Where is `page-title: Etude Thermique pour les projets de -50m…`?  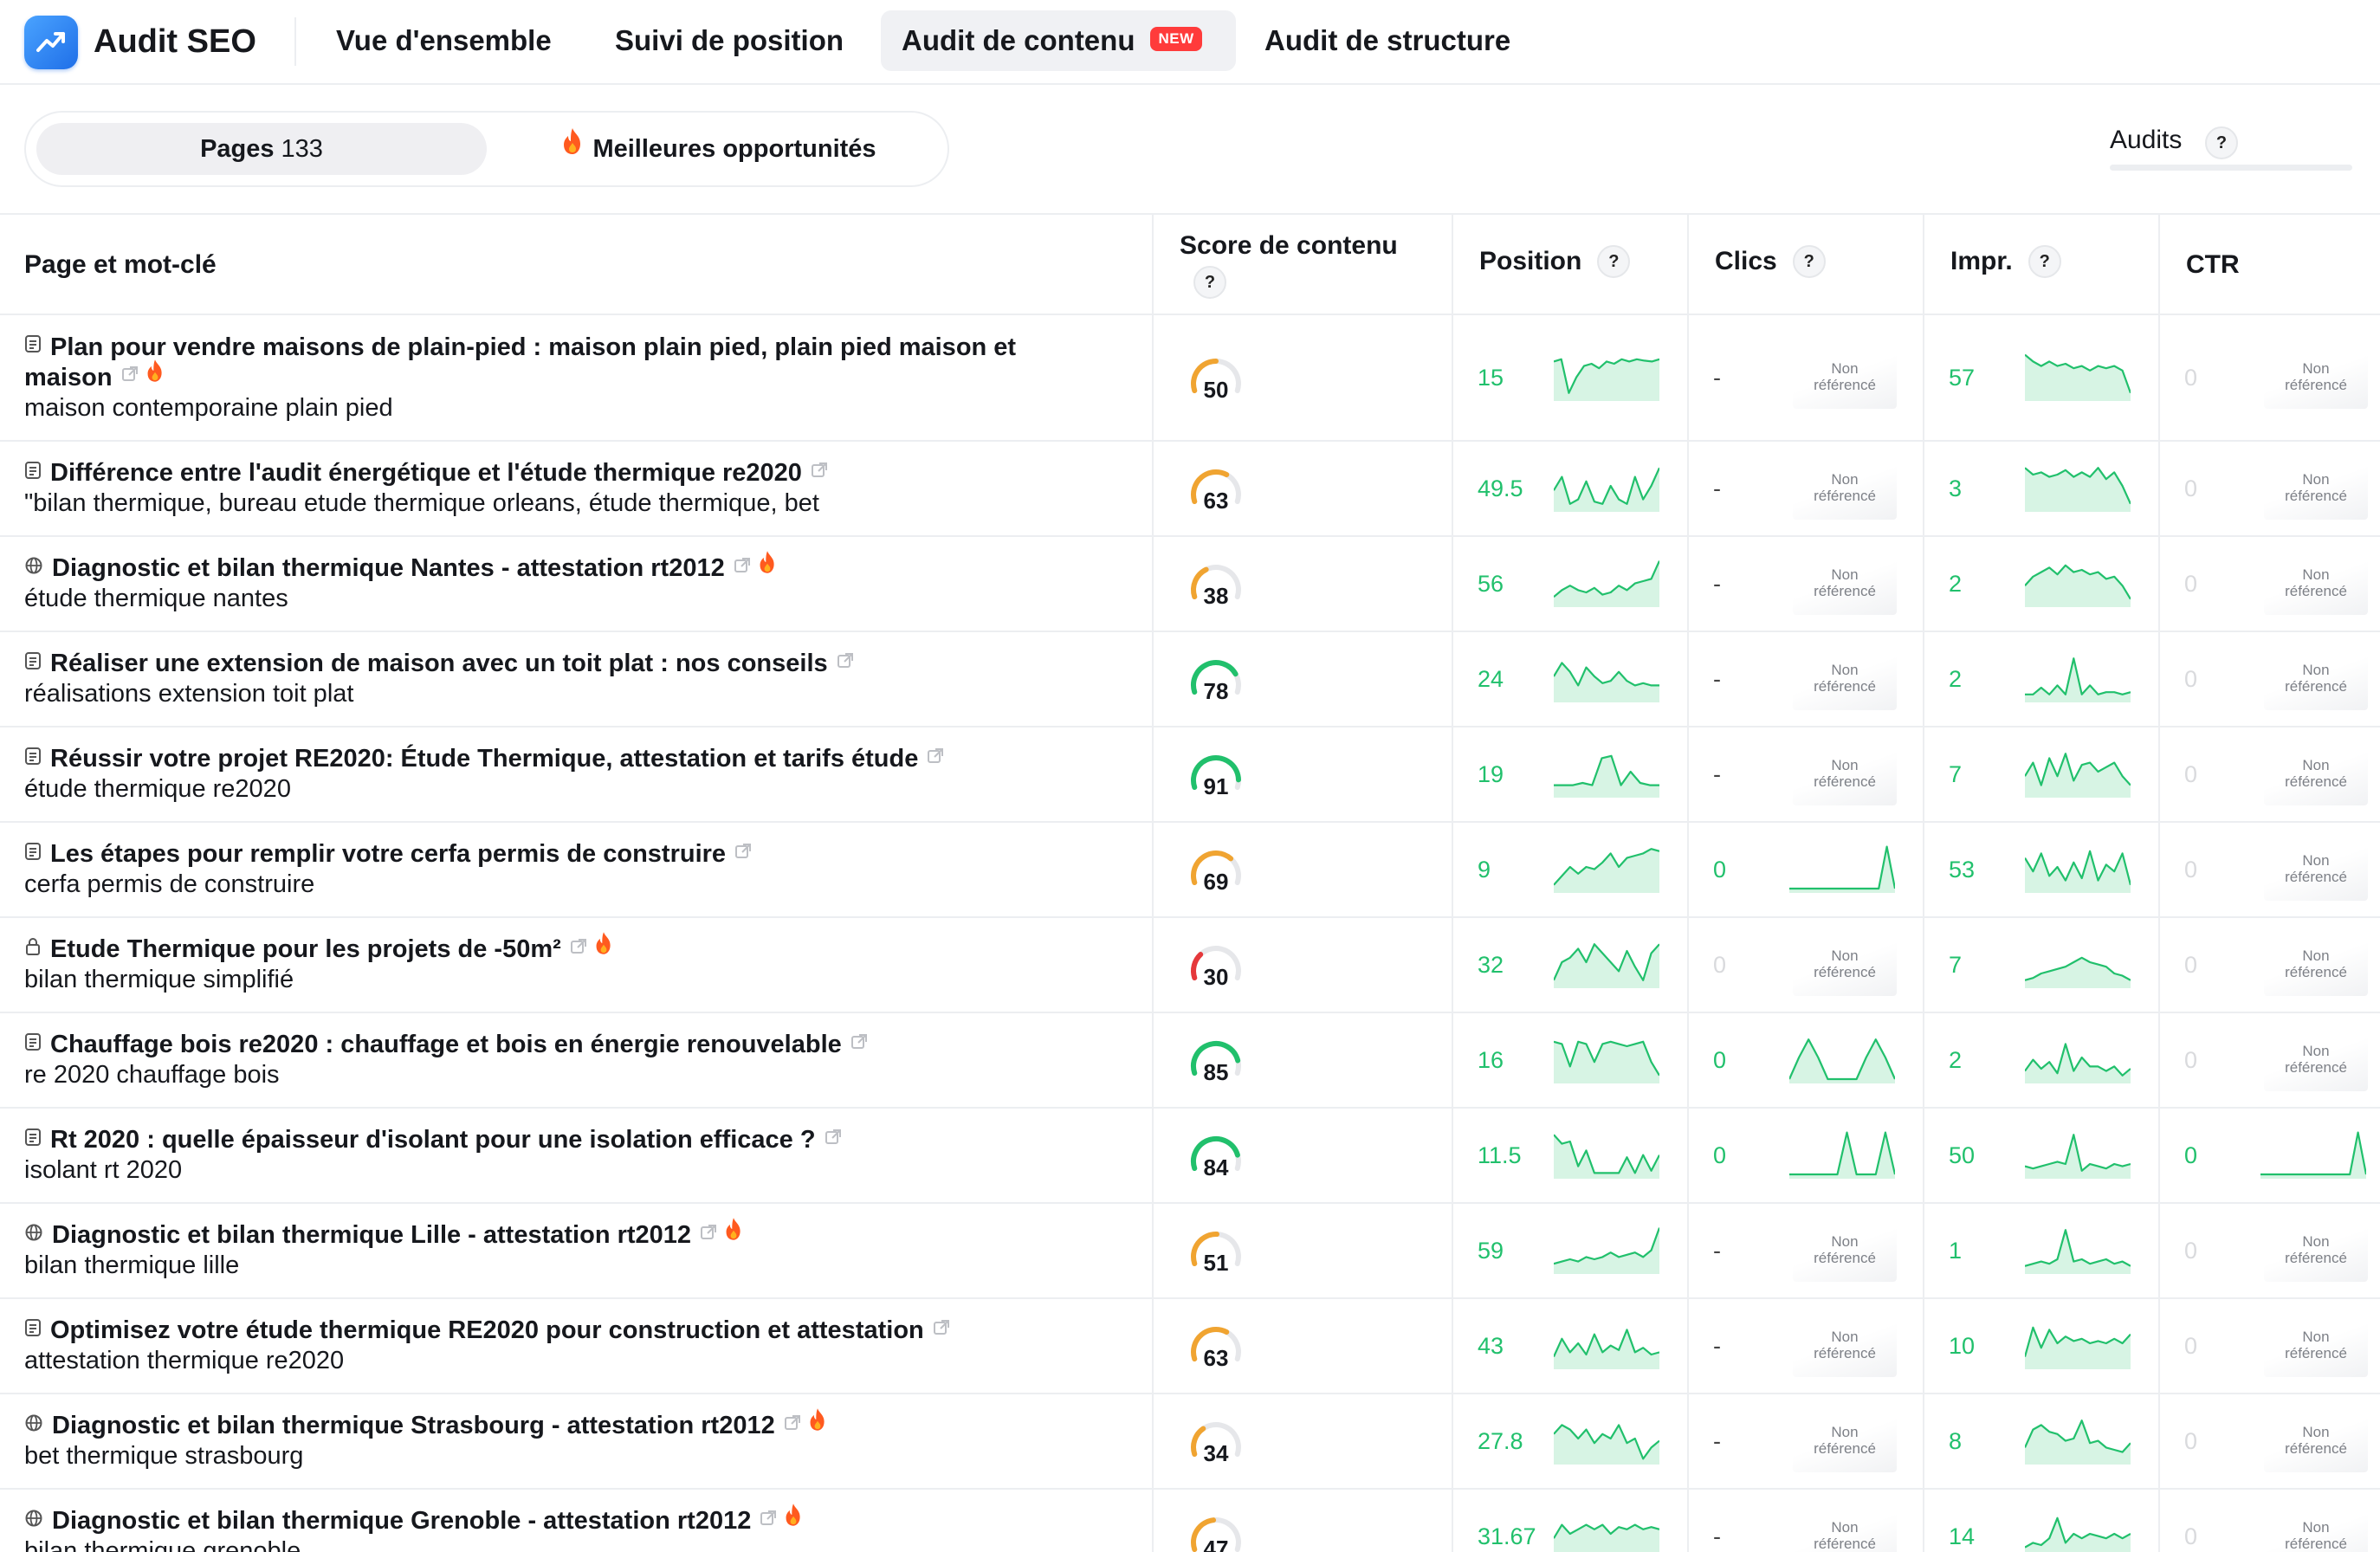 page-title: Etude Thermique pour les projets de -50m… is located at coordinates (305, 949).